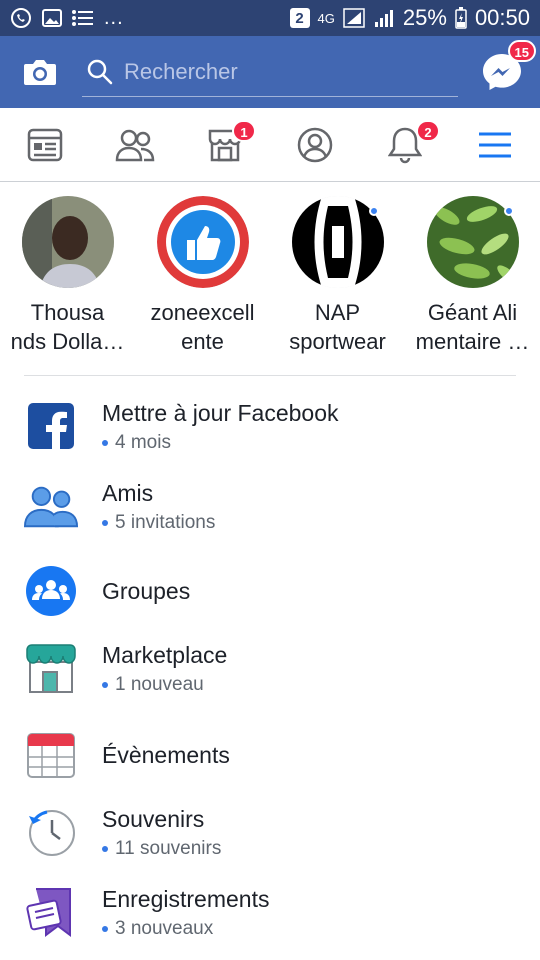 The width and height of the screenshot is (540, 960). Describe the element at coordinates (337, 327) in the screenshot. I see `shortcut-label: NAP sportwear` at that location.